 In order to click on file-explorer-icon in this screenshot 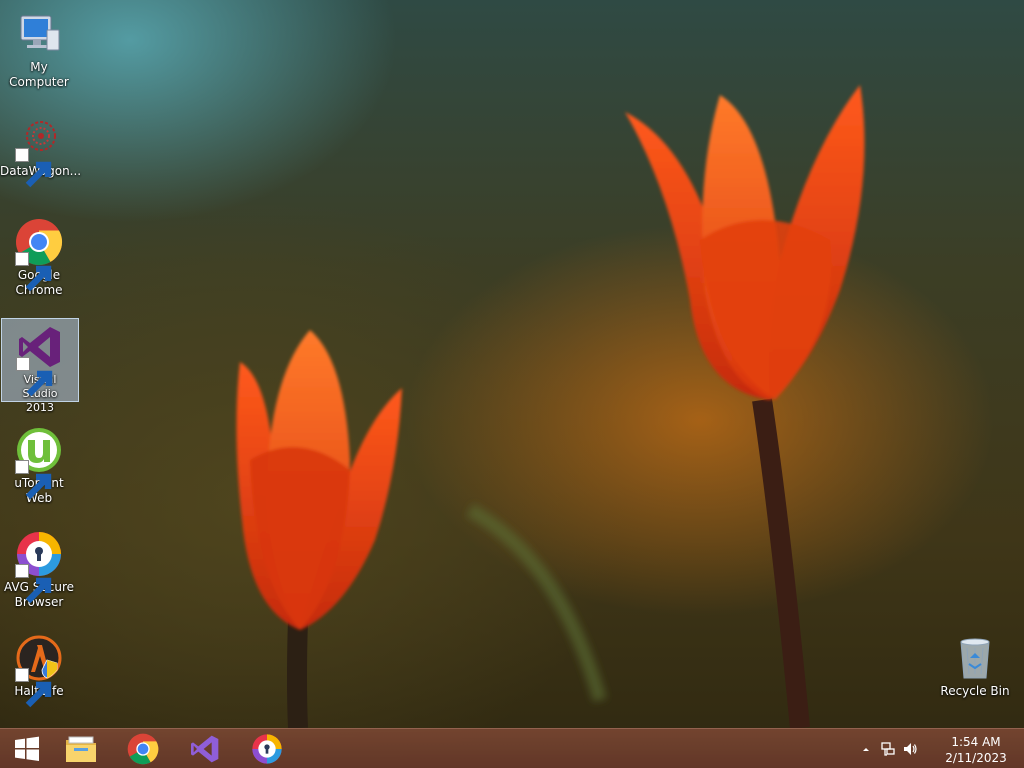, I will do `click(81, 749)`.